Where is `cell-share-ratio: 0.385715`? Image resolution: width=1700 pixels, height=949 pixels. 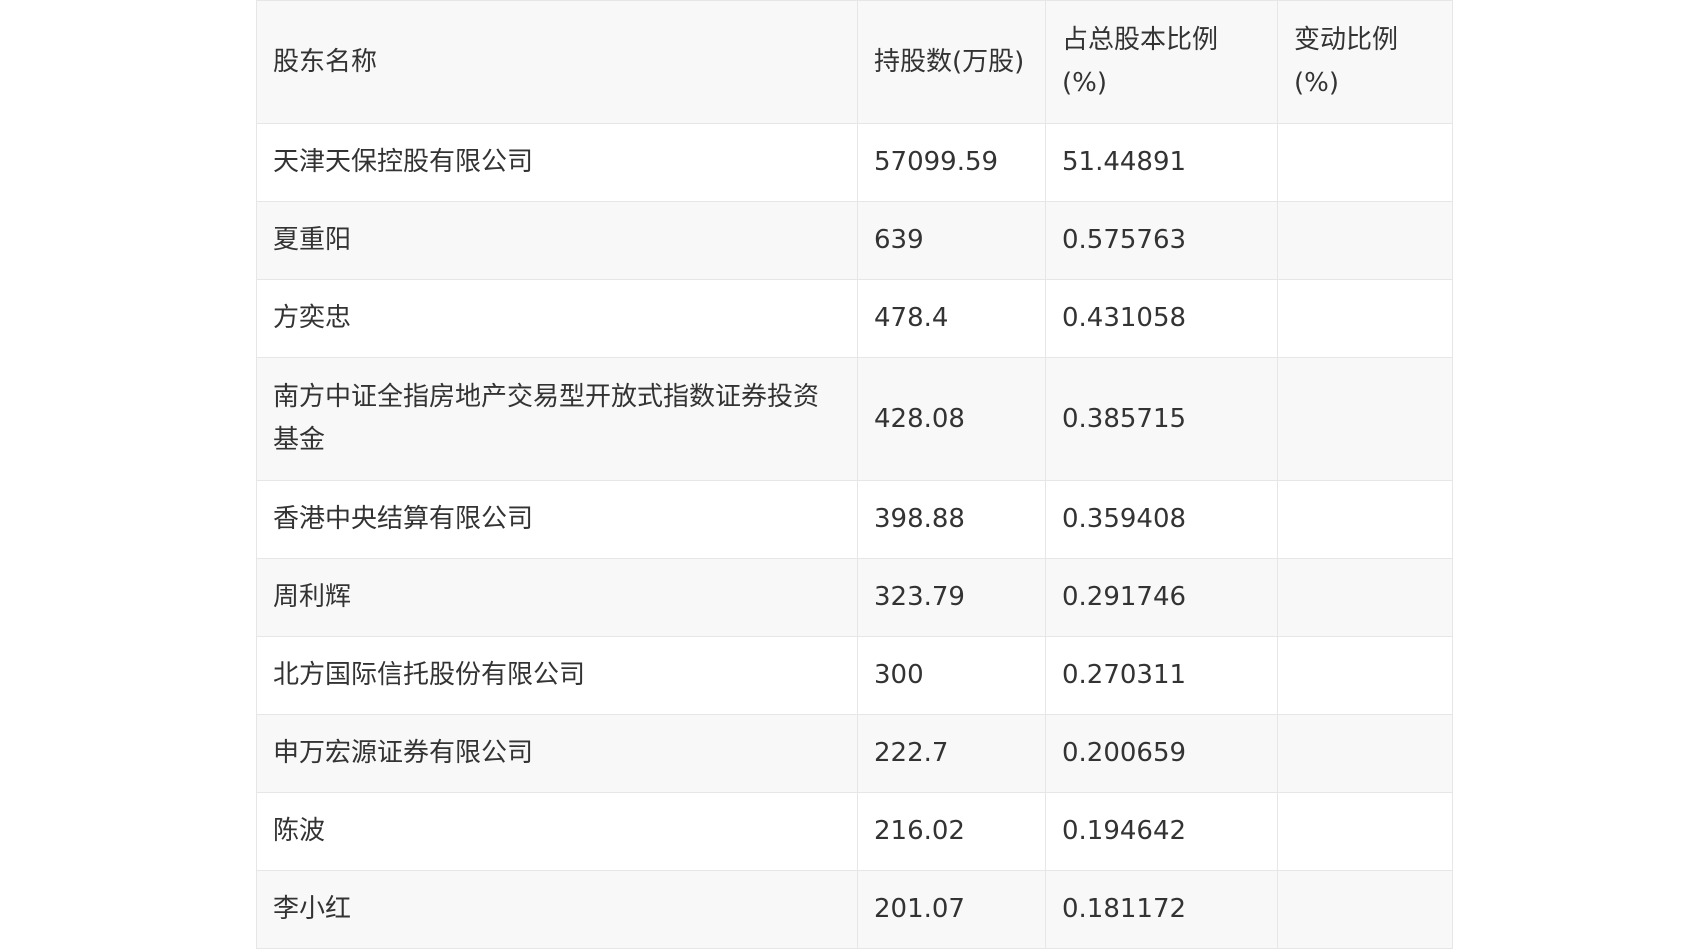
cell-share-ratio: 0.385715 is located at coordinates (1161, 419).